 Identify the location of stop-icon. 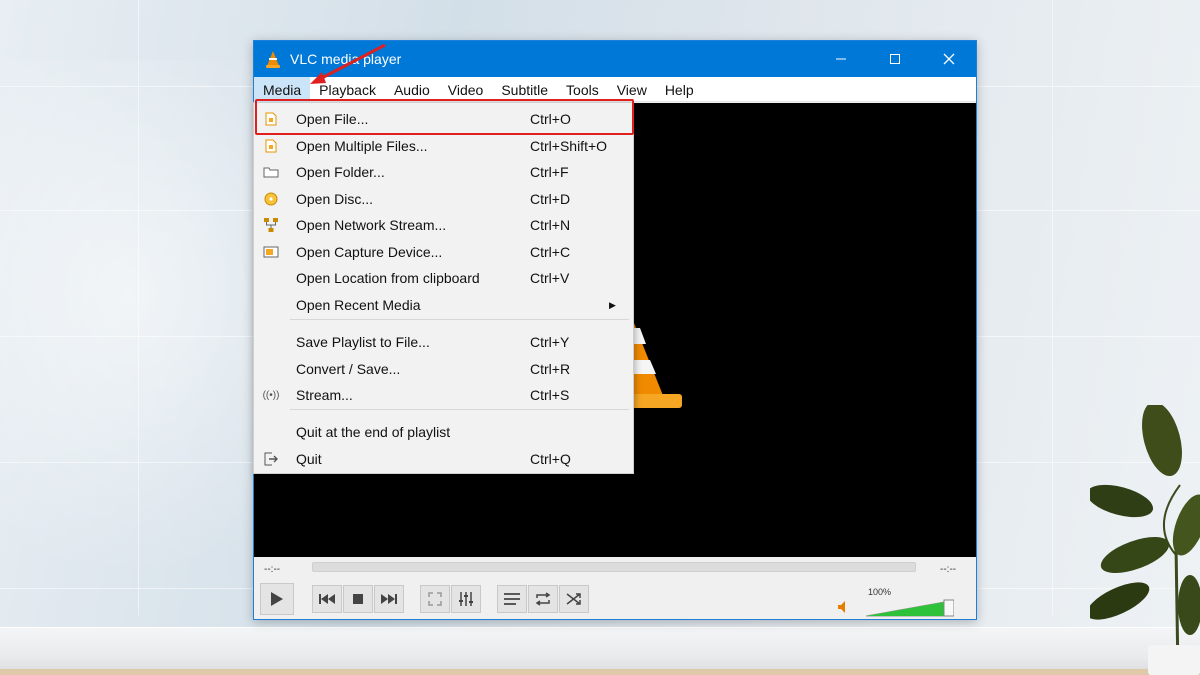
(358, 599).